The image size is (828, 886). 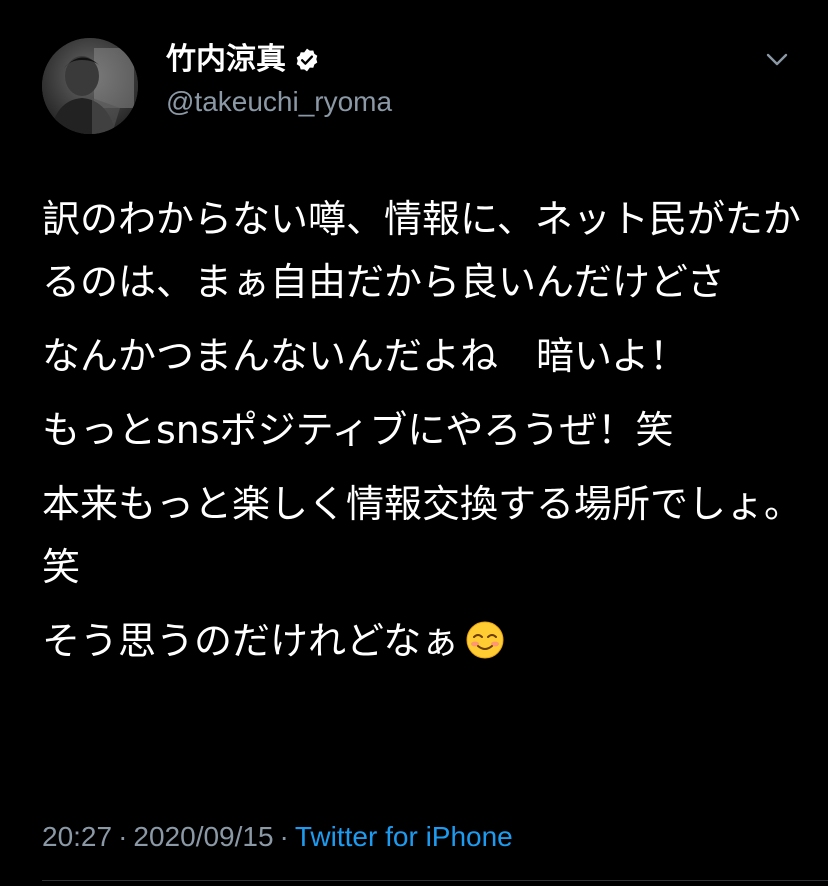 I want to click on tweet-paragraph: そう思うのだけれどなぁ, so click(x=251, y=641).